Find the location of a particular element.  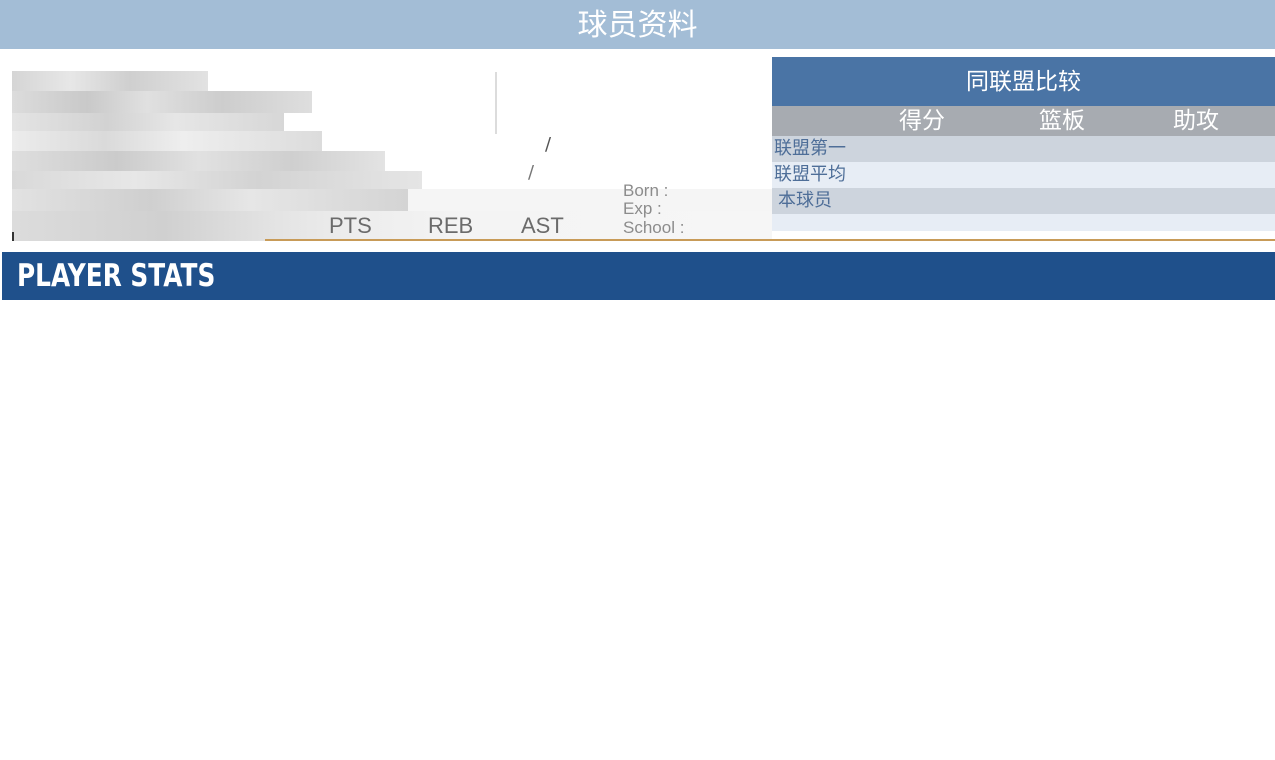

row-label: 联盟第一 is located at coordinates (810, 148).